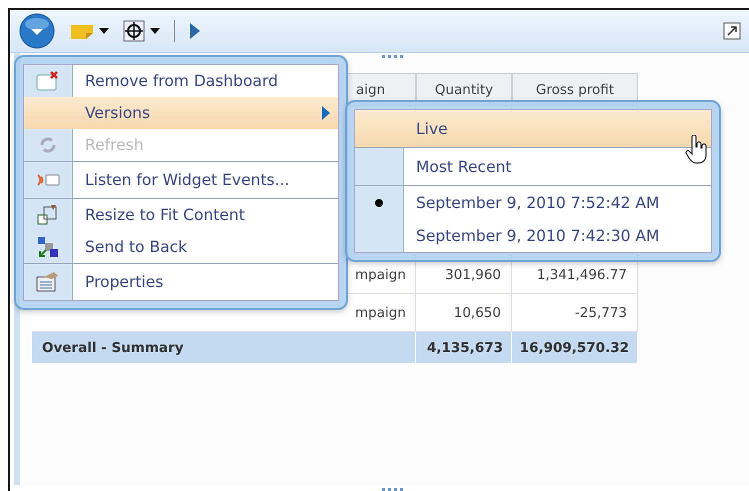  I want to click on menu-item: Resize to Fit Content, so click(181, 214).